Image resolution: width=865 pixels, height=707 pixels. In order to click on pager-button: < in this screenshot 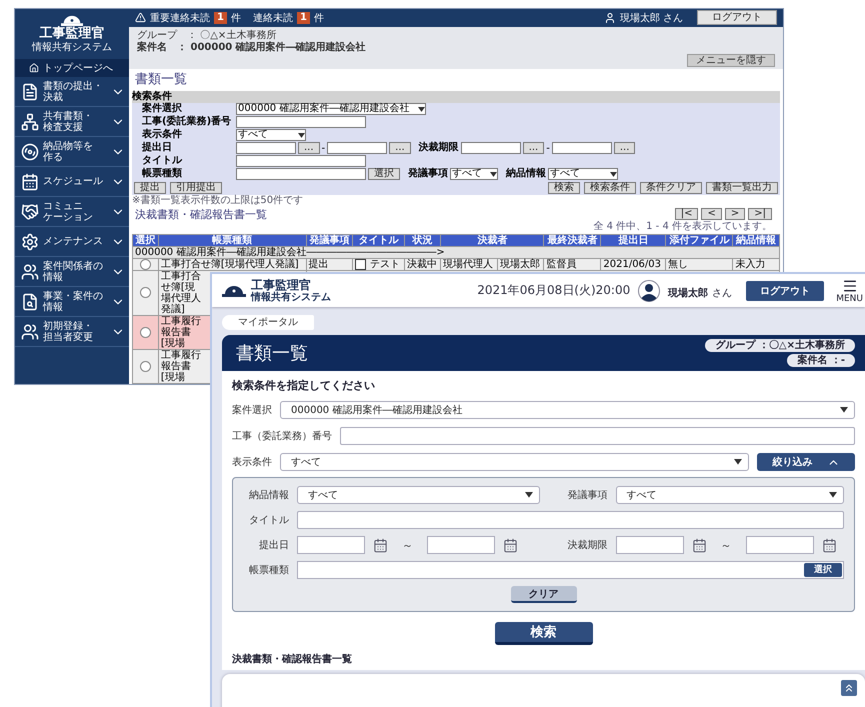, I will do `click(711, 214)`.